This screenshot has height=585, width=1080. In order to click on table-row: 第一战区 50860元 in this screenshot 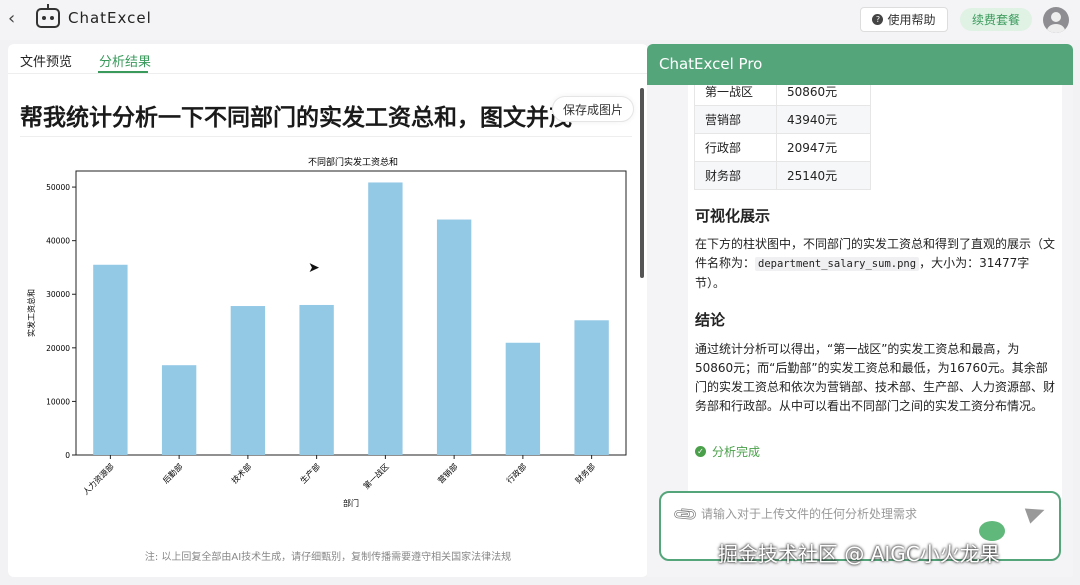, I will do `click(782, 95)`.